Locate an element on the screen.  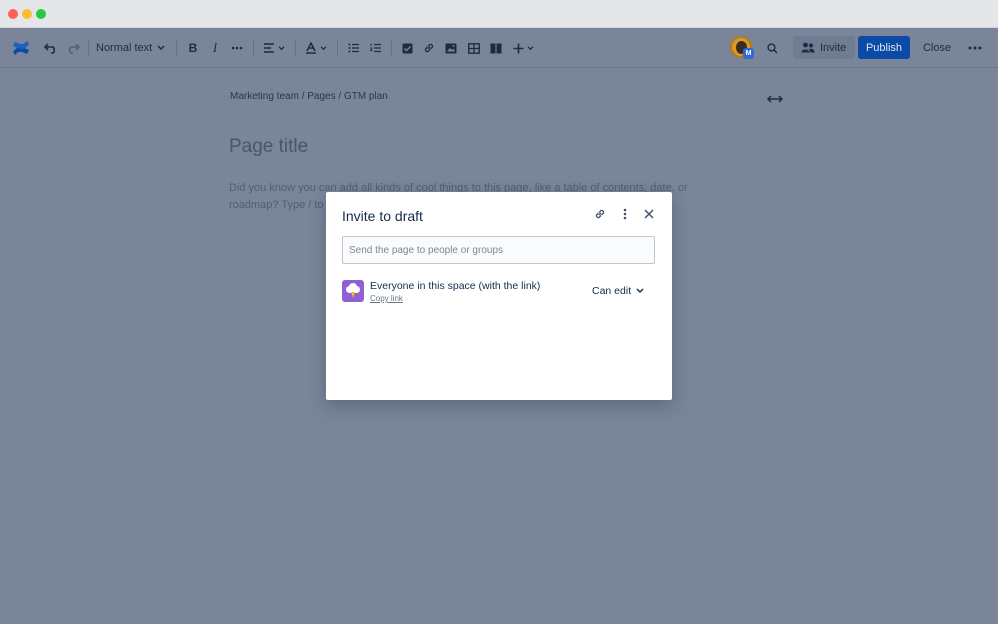
copy-link-button: Copy link is located at coordinates (386, 298).